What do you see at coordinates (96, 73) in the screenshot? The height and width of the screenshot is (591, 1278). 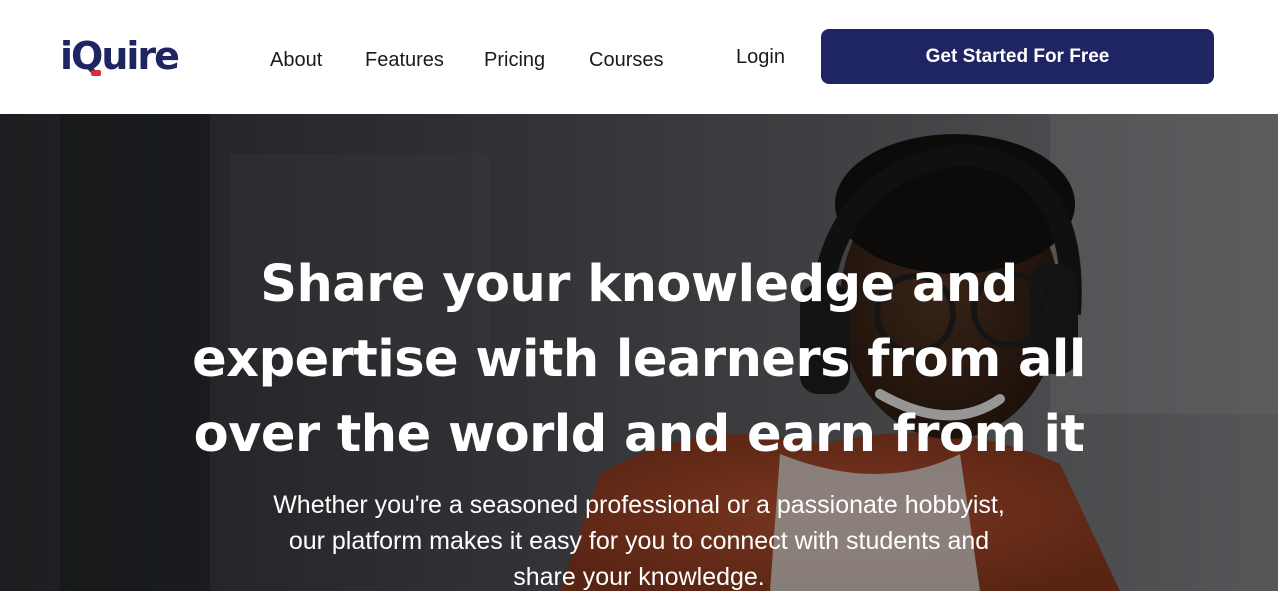 I see `logo-q-tail-accent` at bounding box center [96, 73].